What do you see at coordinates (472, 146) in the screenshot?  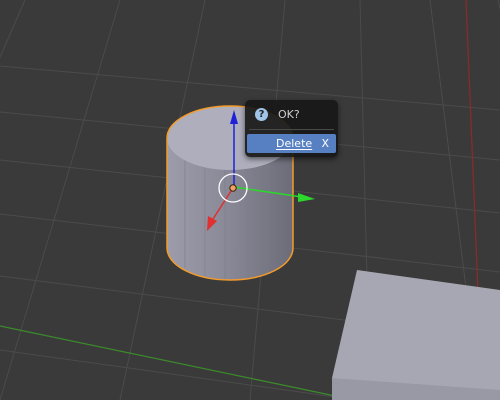 I see `x-axis-line` at bounding box center [472, 146].